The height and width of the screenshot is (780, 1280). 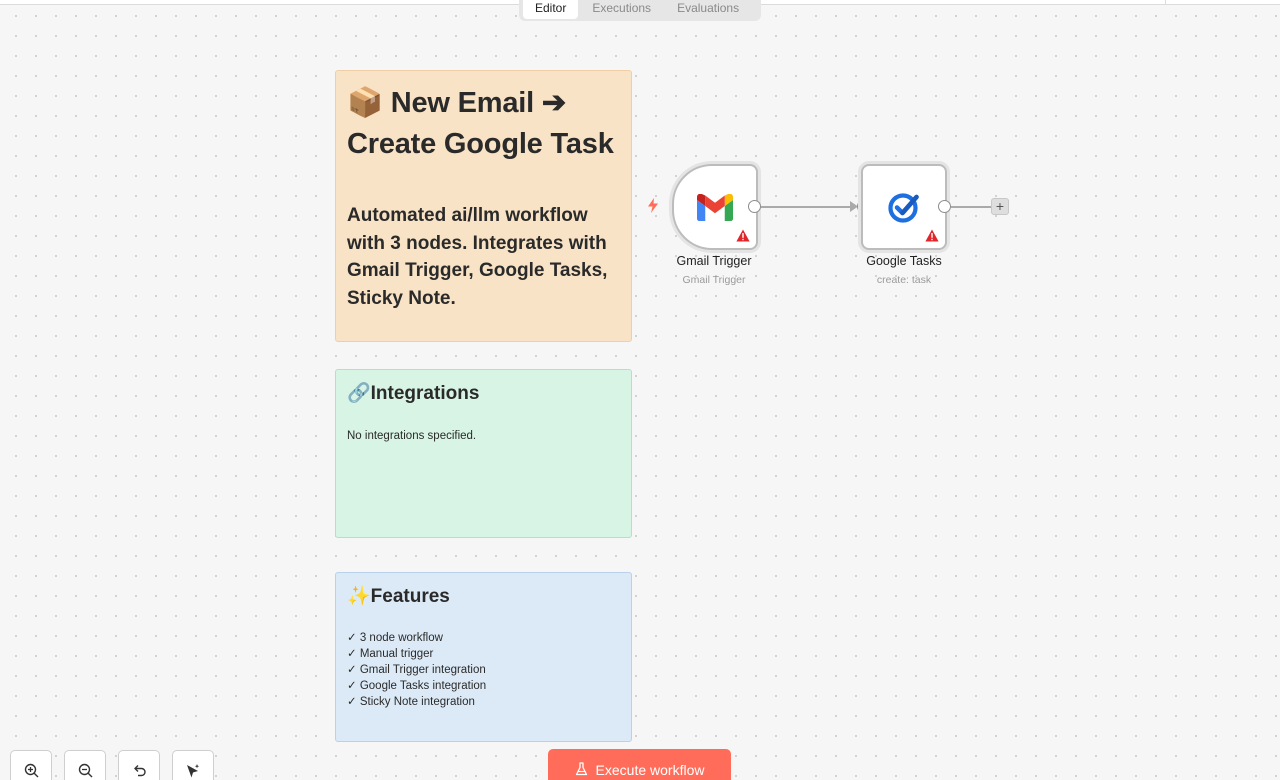 What do you see at coordinates (904, 261) in the screenshot?
I see `google-tasks-label: Google Tasks` at bounding box center [904, 261].